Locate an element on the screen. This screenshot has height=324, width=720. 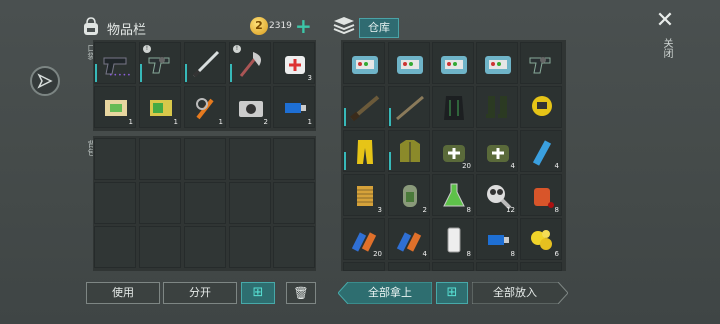
tab-warehouse: 仓库 is located at coordinates (379, 28).